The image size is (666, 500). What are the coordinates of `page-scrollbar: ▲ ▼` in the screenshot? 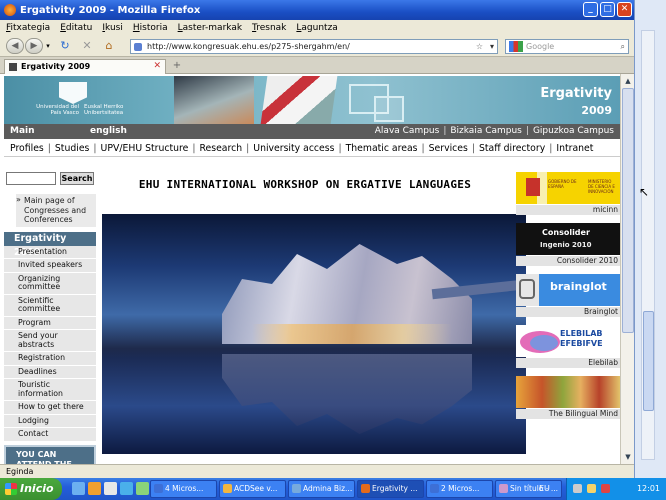 It's located at (627, 269).